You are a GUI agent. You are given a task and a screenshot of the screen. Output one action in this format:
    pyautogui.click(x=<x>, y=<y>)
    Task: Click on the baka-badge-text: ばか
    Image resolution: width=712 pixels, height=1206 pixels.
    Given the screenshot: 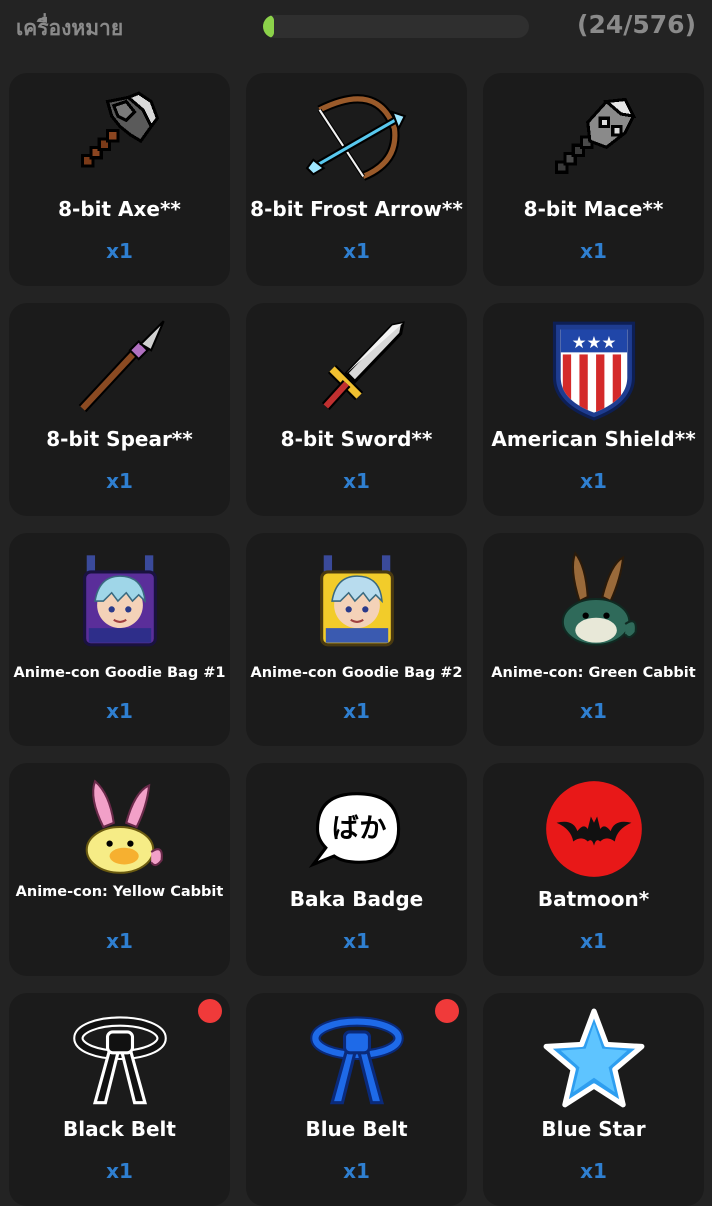 What is the action you would take?
    pyautogui.click(x=358, y=828)
    